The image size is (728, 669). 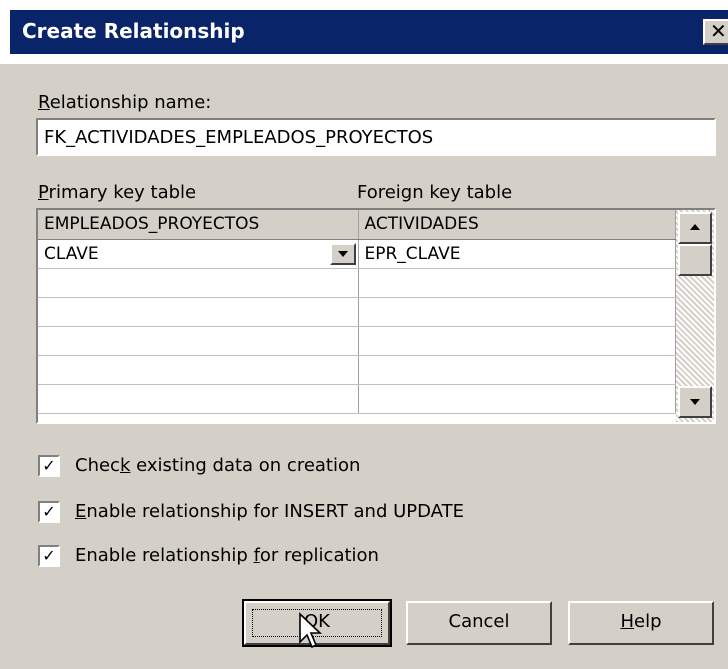 I want to click on scroll-up-button, so click(x=695, y=228).